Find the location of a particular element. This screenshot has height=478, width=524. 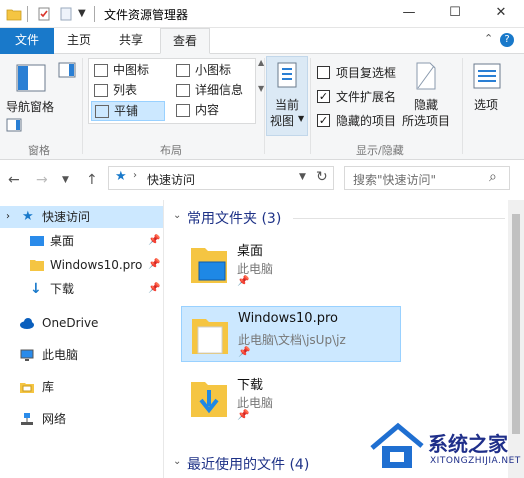

address-dropdown-icon: ▼ is located at coordinates (302, 177).